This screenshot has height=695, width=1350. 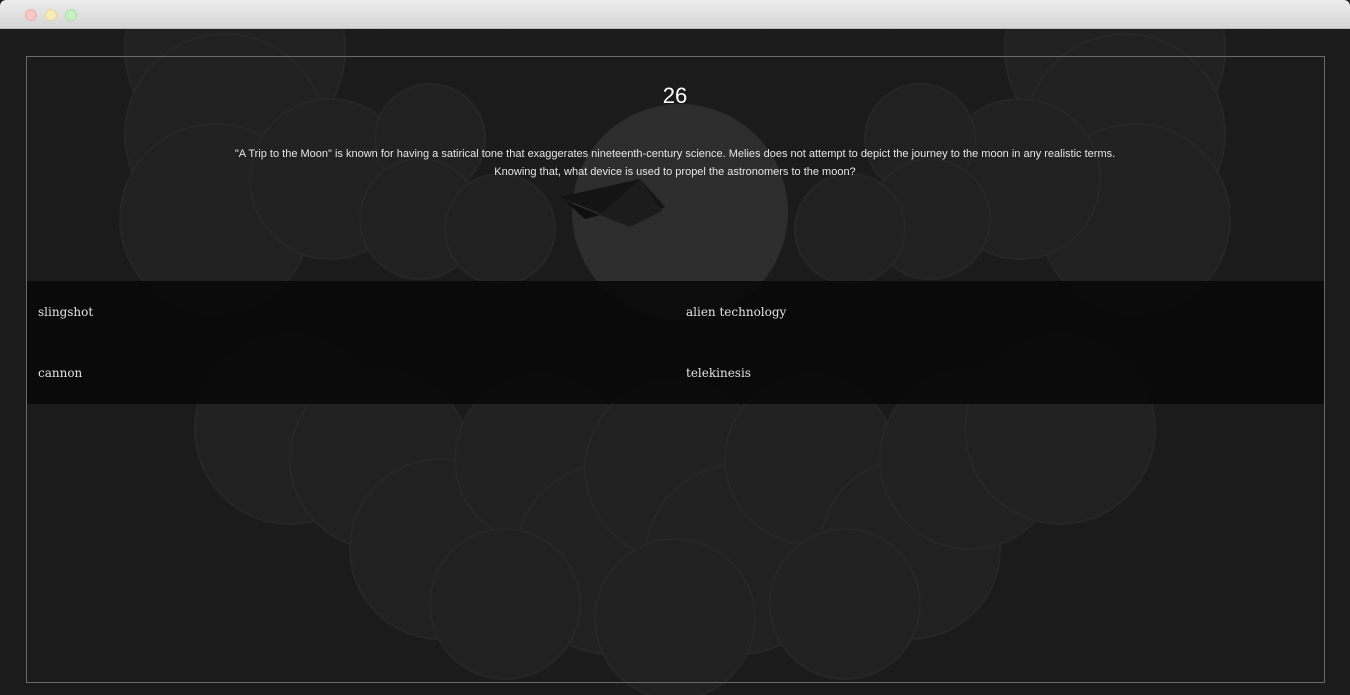 I want to click on minimize-window-button, so click(x=51, y=15).